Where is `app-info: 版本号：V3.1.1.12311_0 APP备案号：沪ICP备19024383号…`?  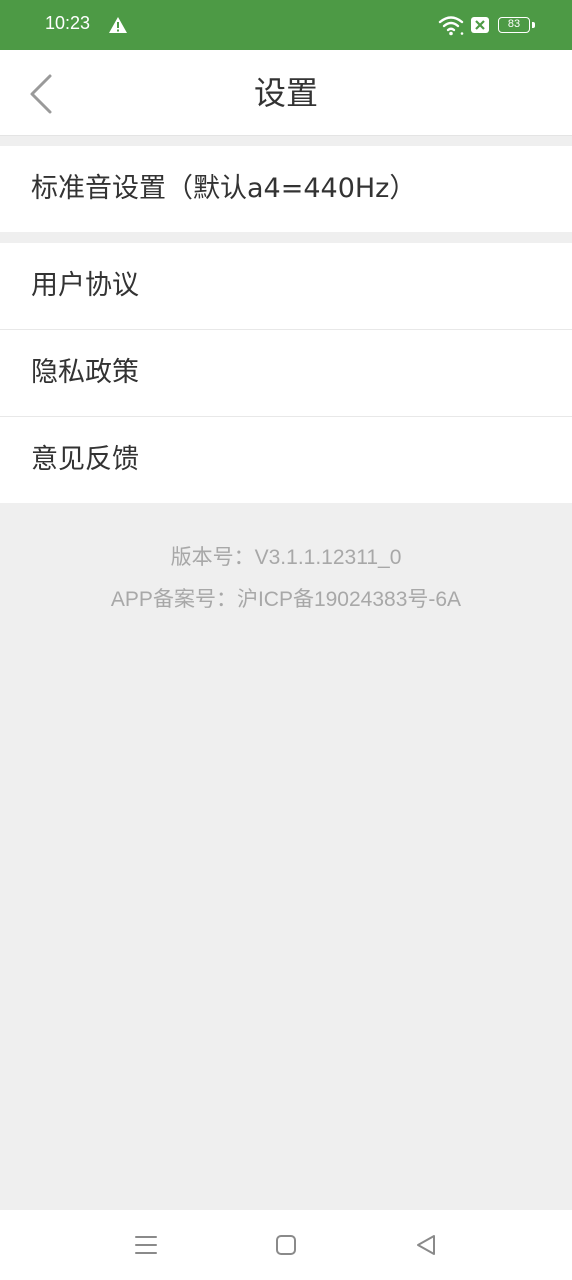 app-info: 版本号：V3.1.1.12311_0 APP备案号：沪ICP备19024383号… is located at coordinates (286, 582).